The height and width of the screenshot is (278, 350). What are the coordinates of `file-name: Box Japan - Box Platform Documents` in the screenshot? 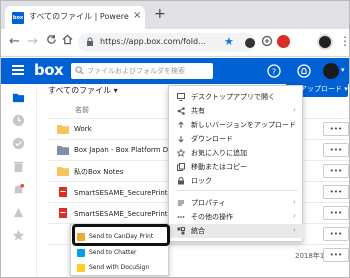 It's located at (121, 150).